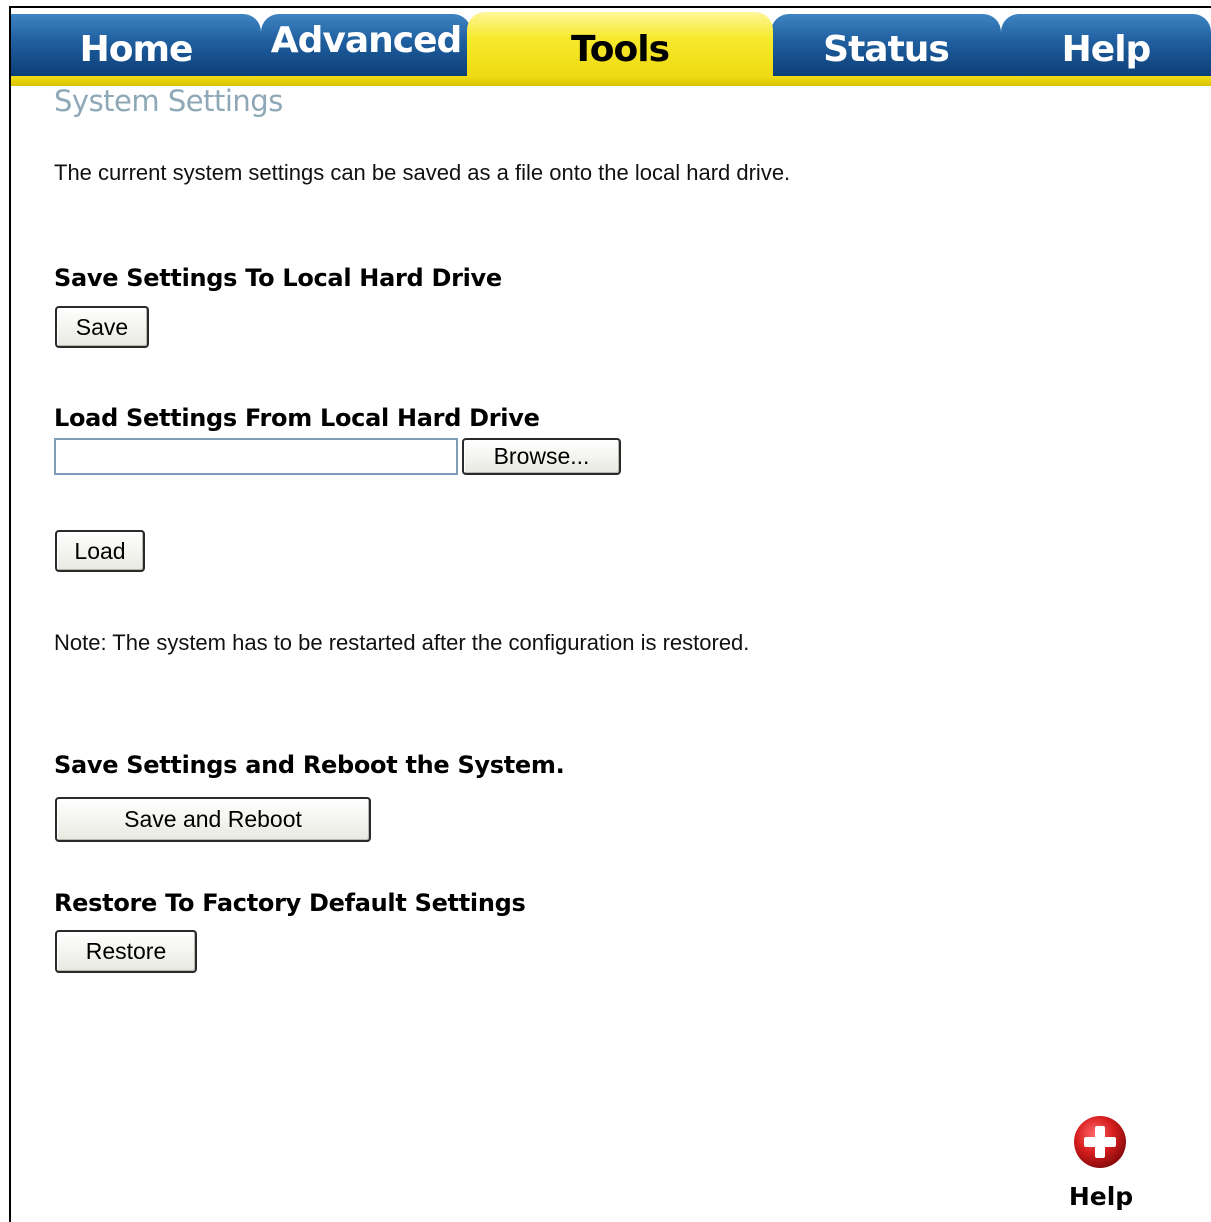 This screenshot has width=1211, height=1222. Describe the element at coordinates (620, 45) in the screenshot. I see `tab-tools: Tools` at that location.